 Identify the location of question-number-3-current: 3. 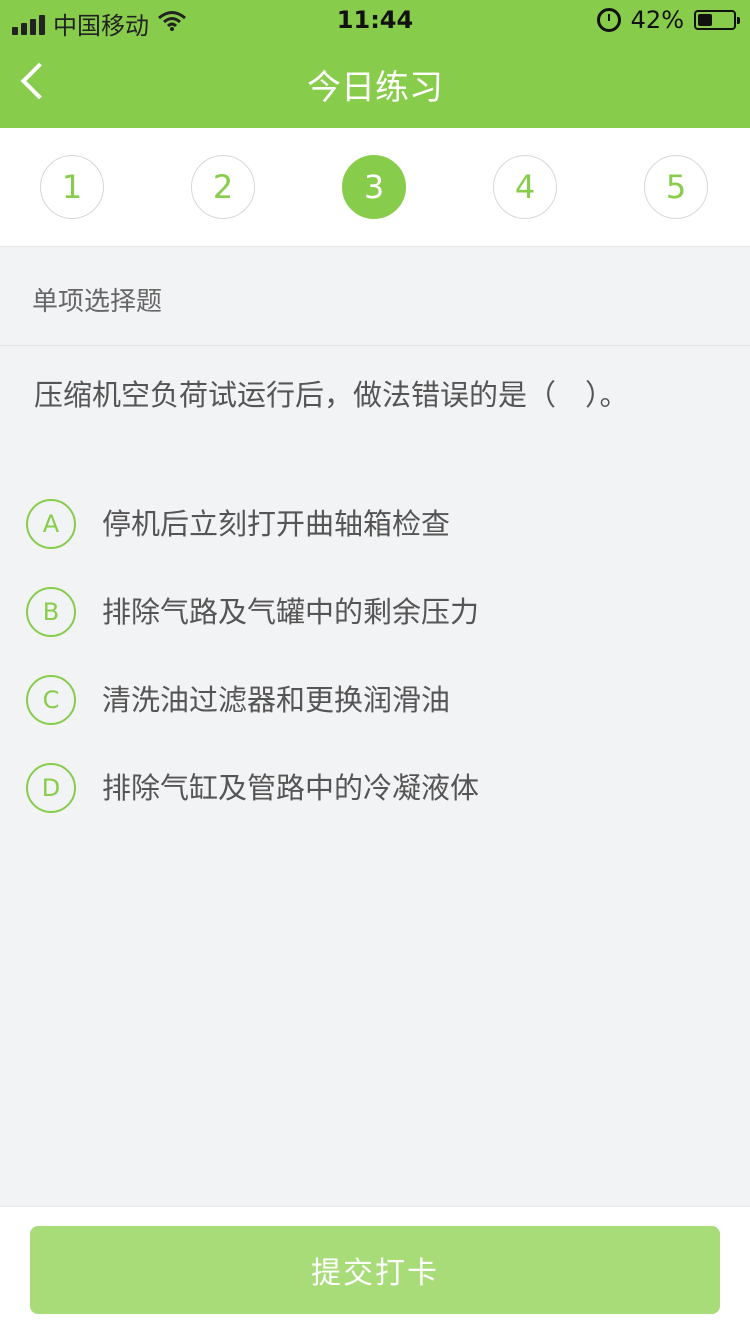
(374, 187).